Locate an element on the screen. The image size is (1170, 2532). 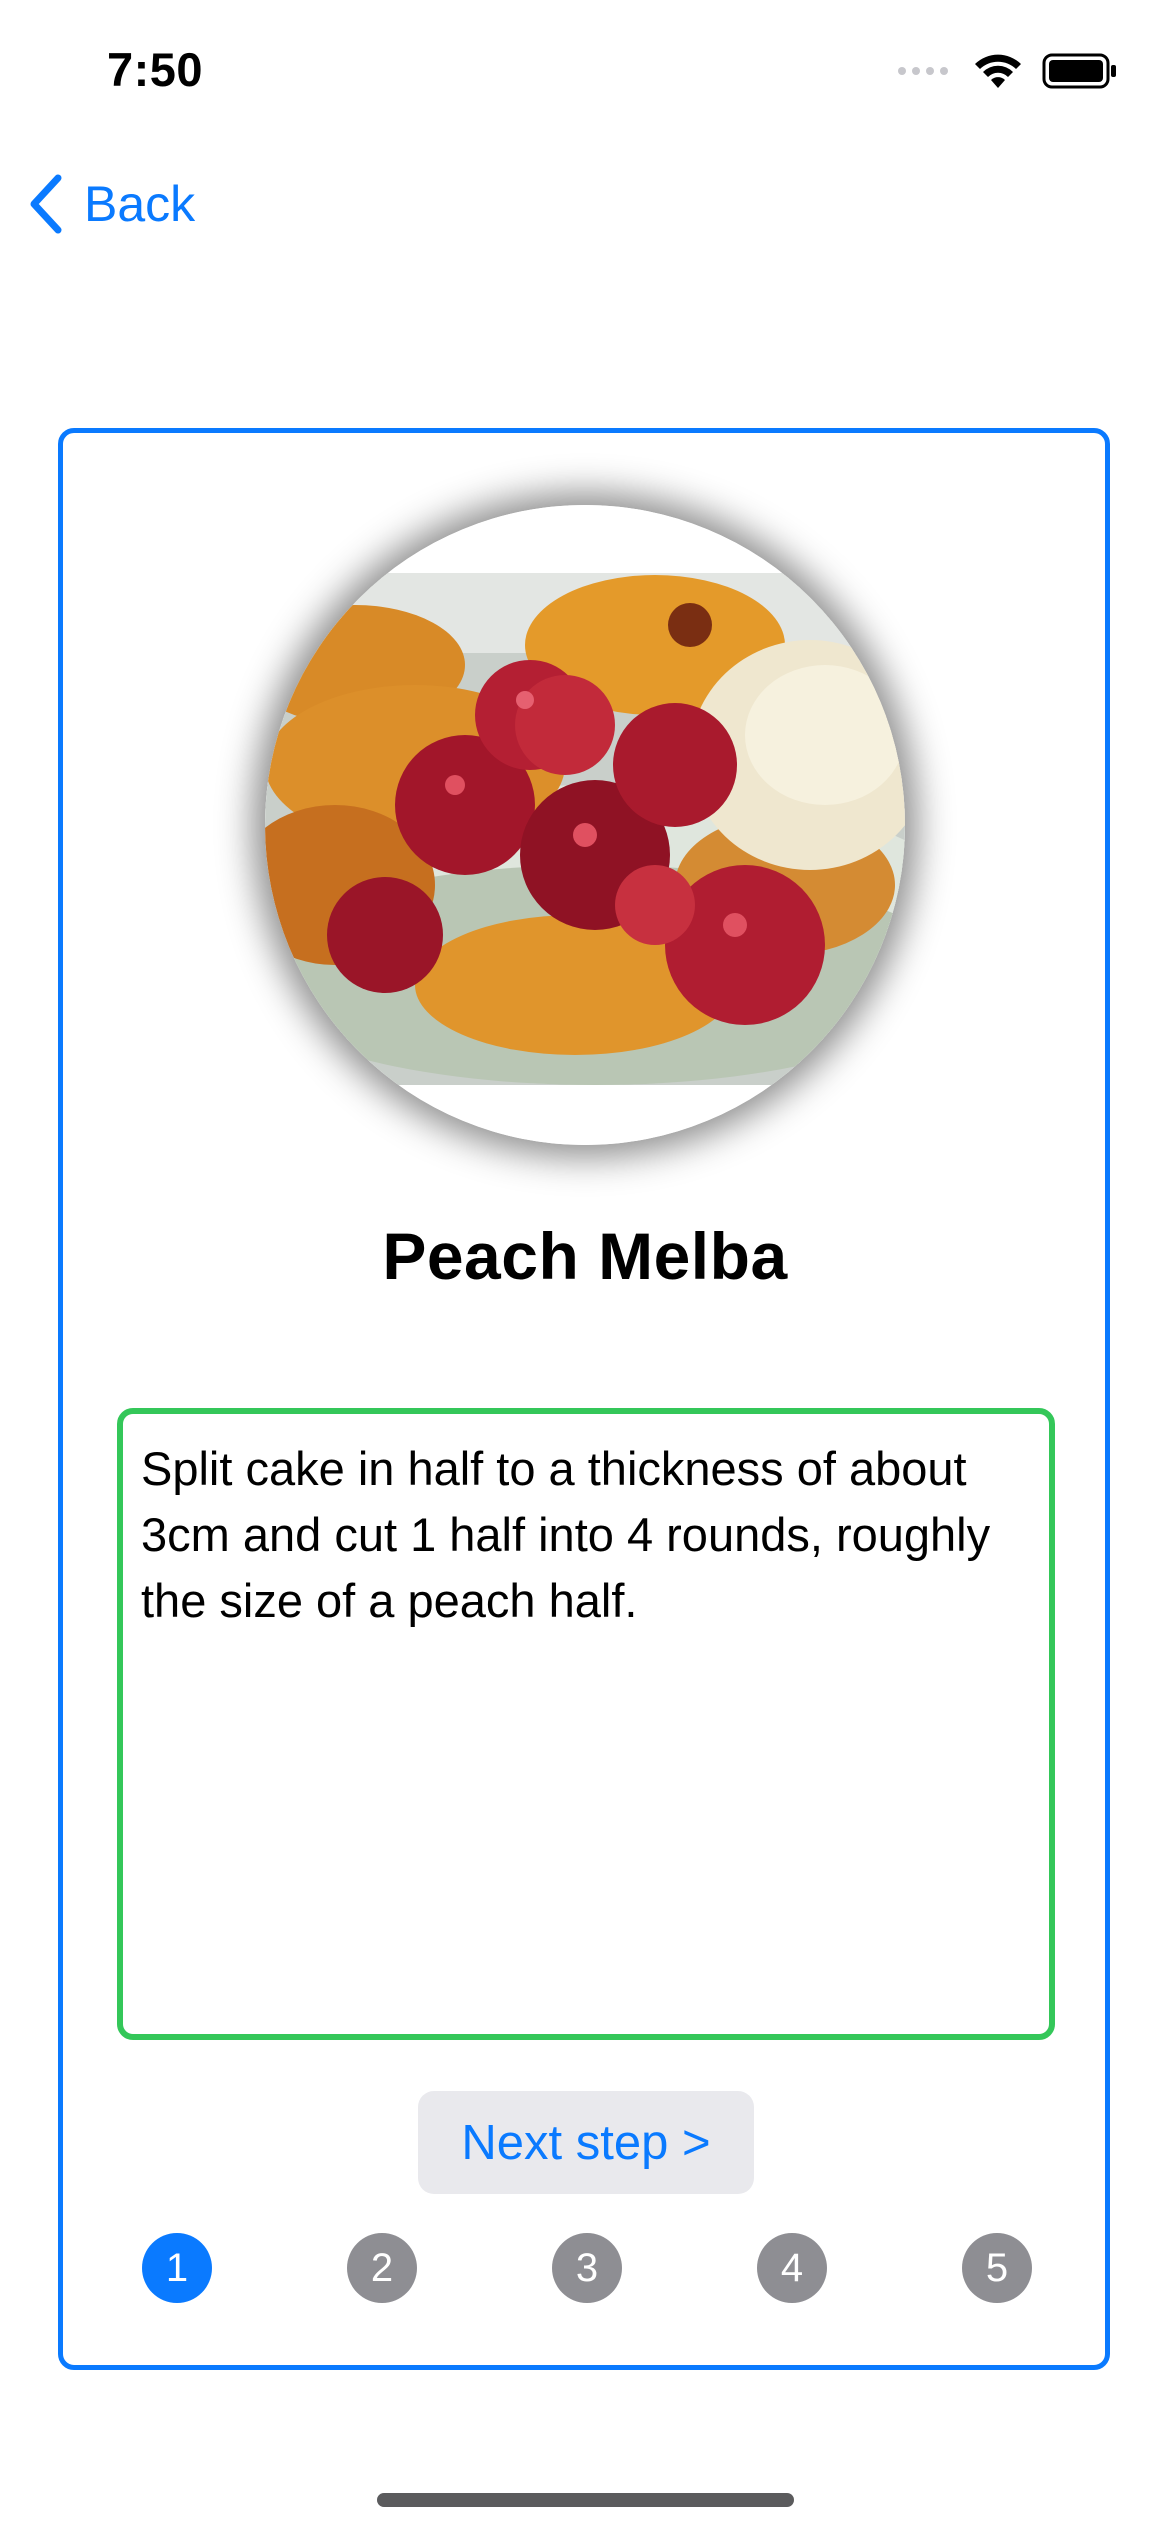
wifi-icon is located at coordinates (998, 71).